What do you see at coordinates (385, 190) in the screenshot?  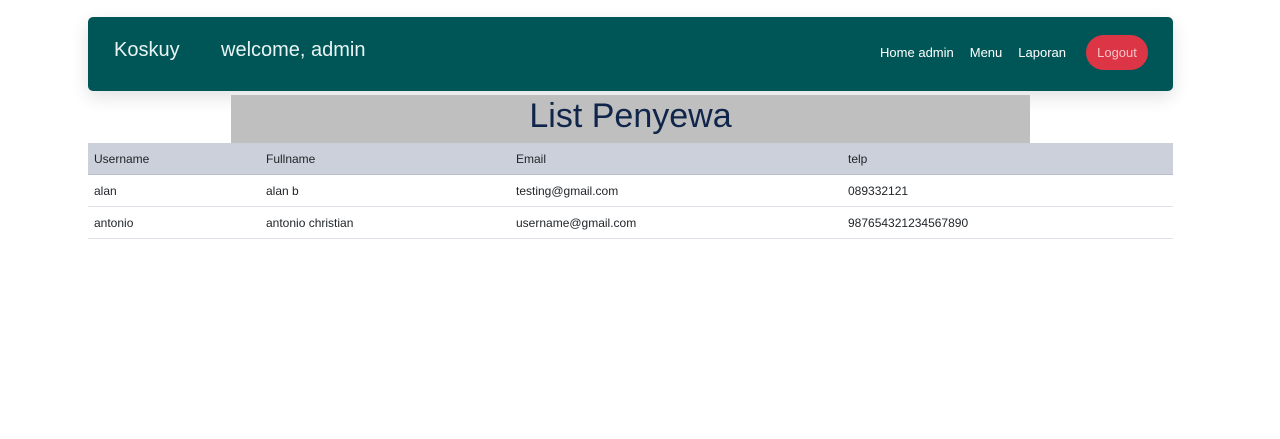 I see `cell-fullname: alan b` at bounding box center [385, 190].